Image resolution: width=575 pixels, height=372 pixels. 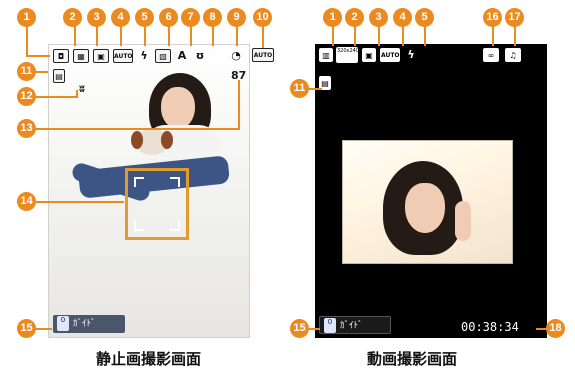 What do you see at coordinates (81, 56) in the screenshot?
I see `image-size-icon: ▦` at bounding box center [81, 56].